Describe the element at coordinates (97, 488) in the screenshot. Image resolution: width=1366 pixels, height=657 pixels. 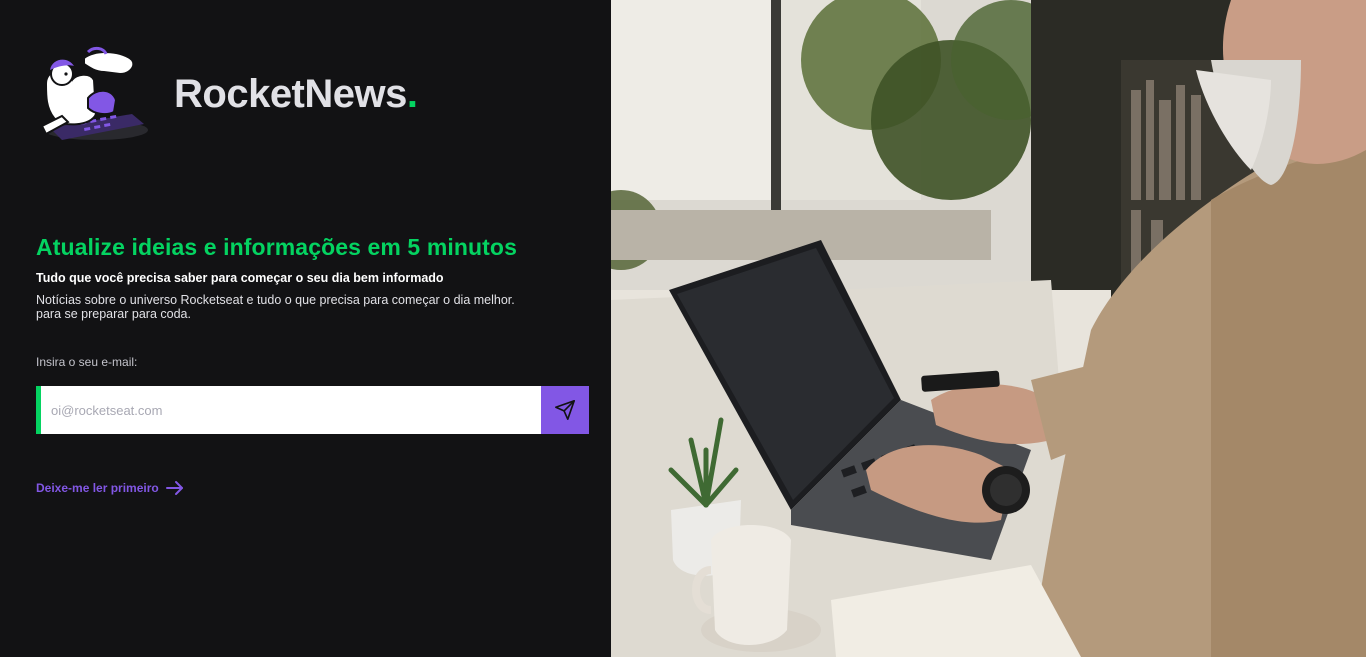
I see `read-first-label: Deixe-me ler primeiro` at that location.